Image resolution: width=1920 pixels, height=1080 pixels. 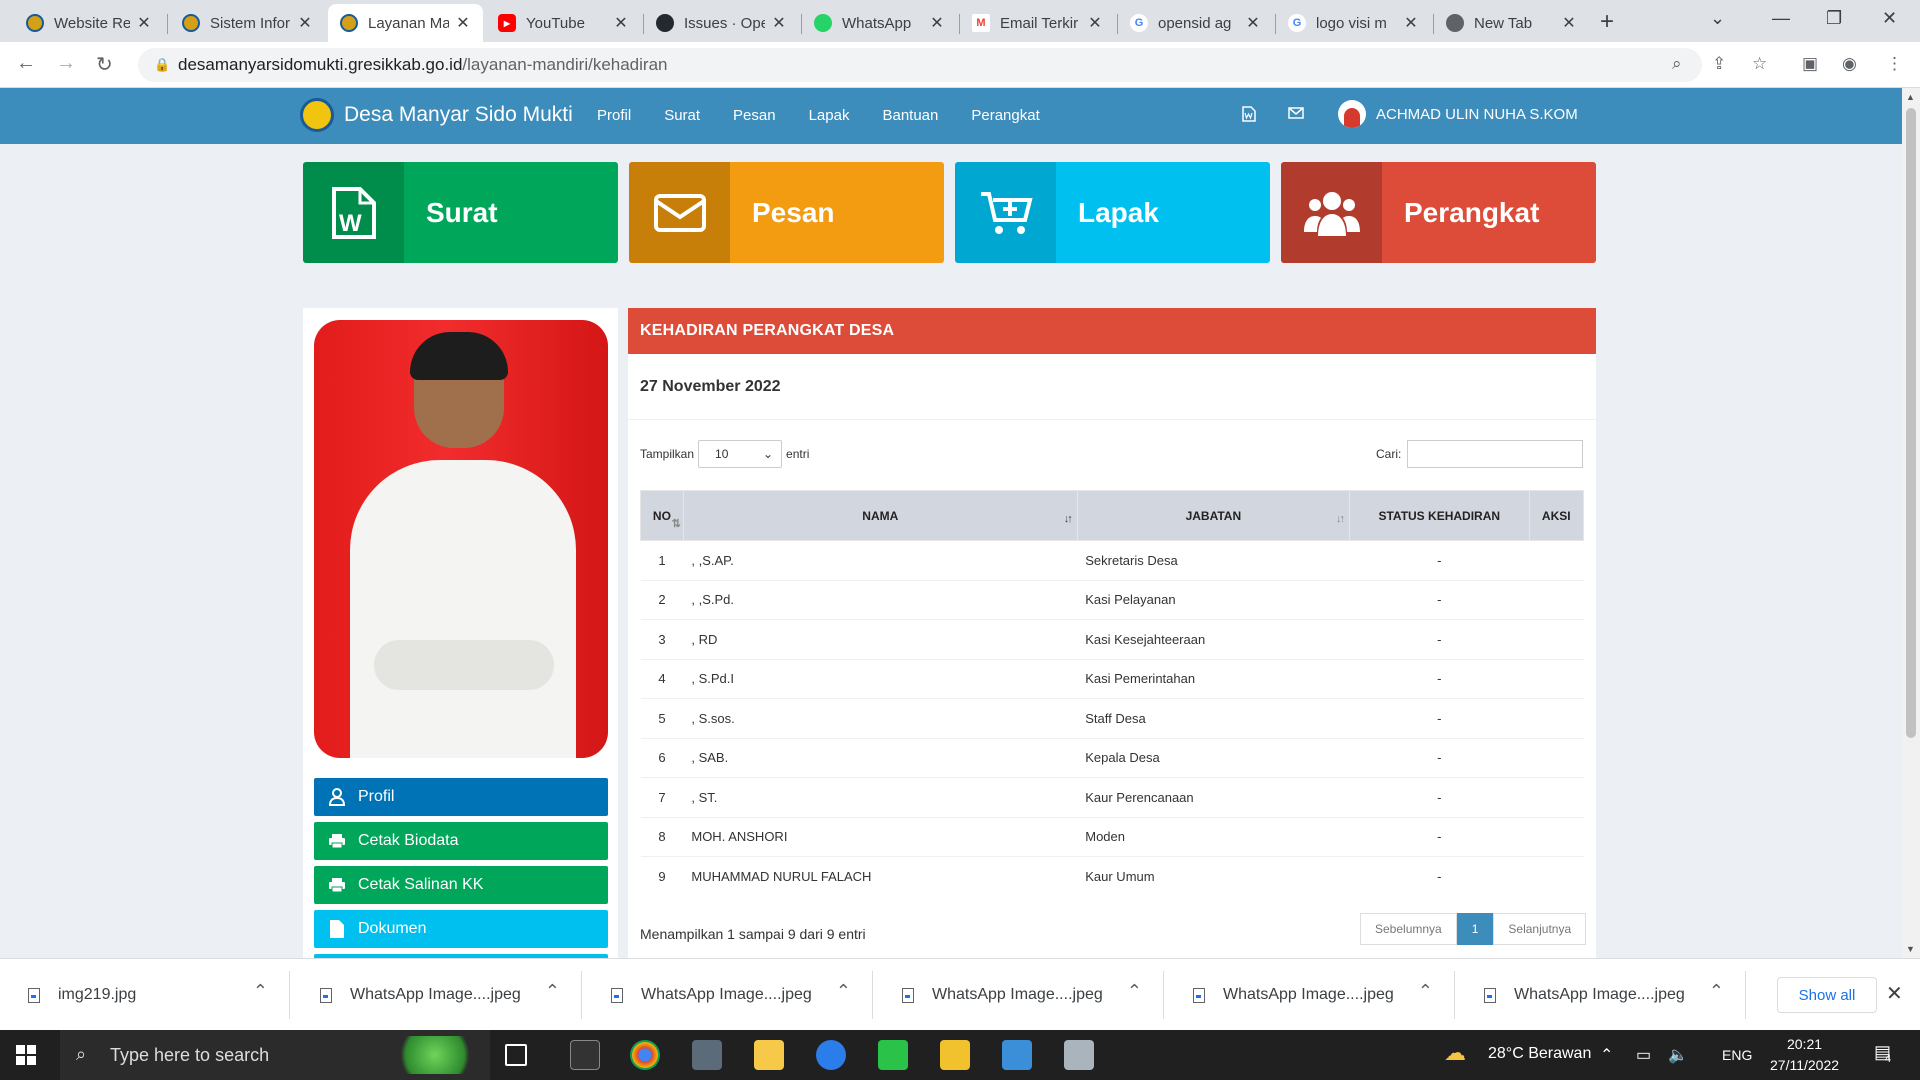 What do you see at coordinates (1213, 515) in the screenshot?
I see `column-header-jabatan: JABATAN ↓↑` at bounding box center [1213, 515].